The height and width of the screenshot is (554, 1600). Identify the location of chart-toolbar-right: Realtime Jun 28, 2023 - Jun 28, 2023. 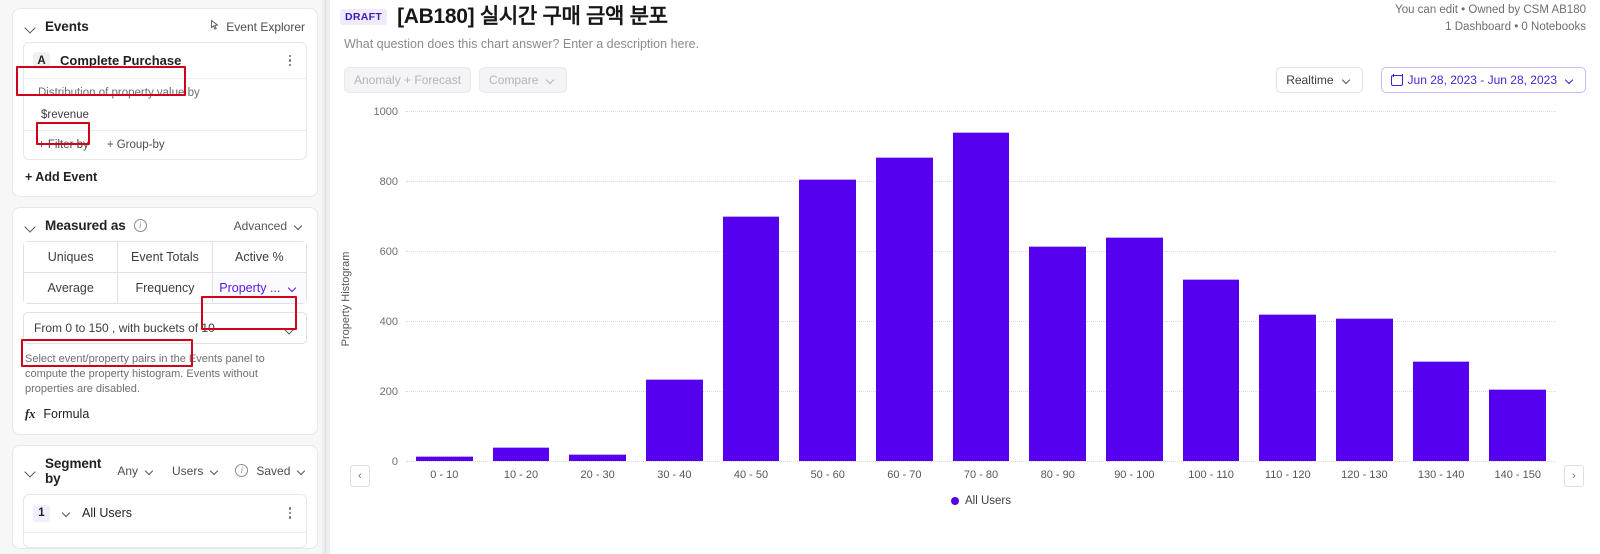
(1431, 80).